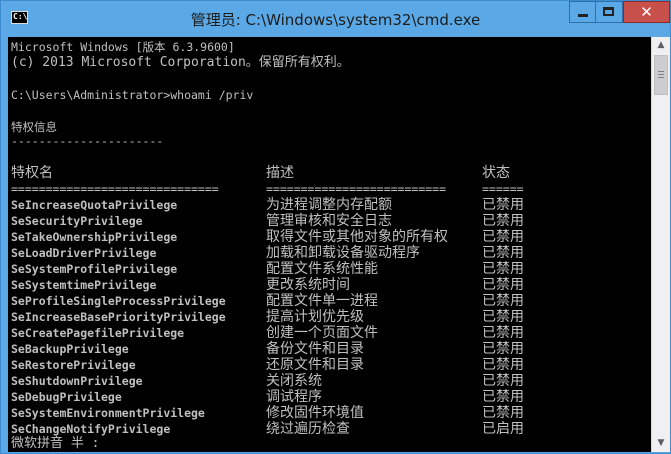  What do you see at coordinates (180, 62) in the screenshot?
I see `banner-line-2: (c) 2013 Microsoft Corporation。保留所有权利。` at bounding box center [180, 62].